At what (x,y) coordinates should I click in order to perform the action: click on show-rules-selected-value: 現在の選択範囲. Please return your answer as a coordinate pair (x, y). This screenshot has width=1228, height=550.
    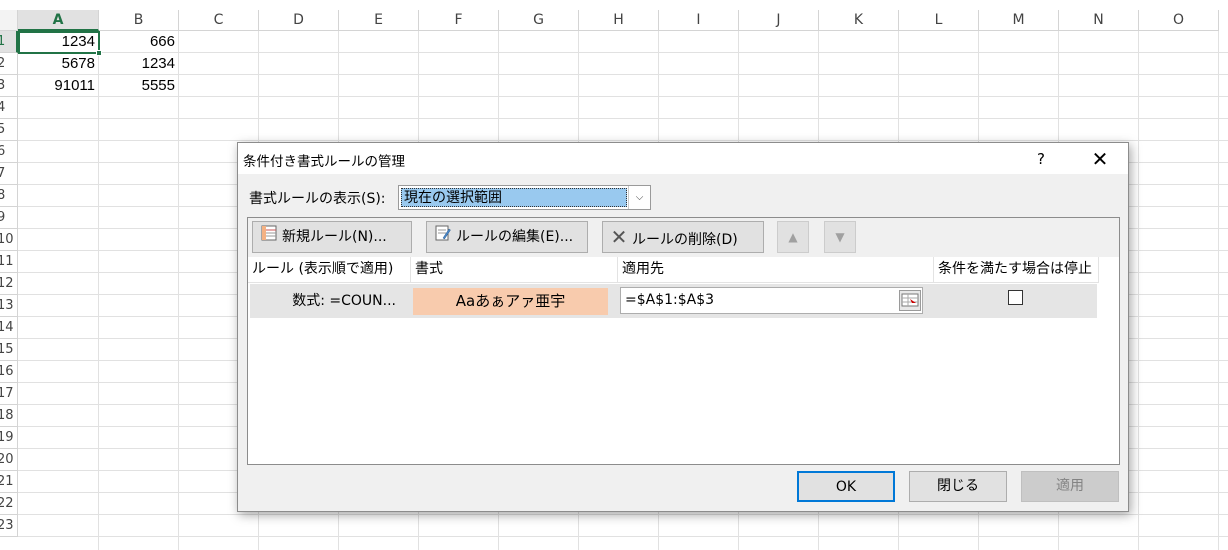
    Looking at the image, I should click on (514, 197).